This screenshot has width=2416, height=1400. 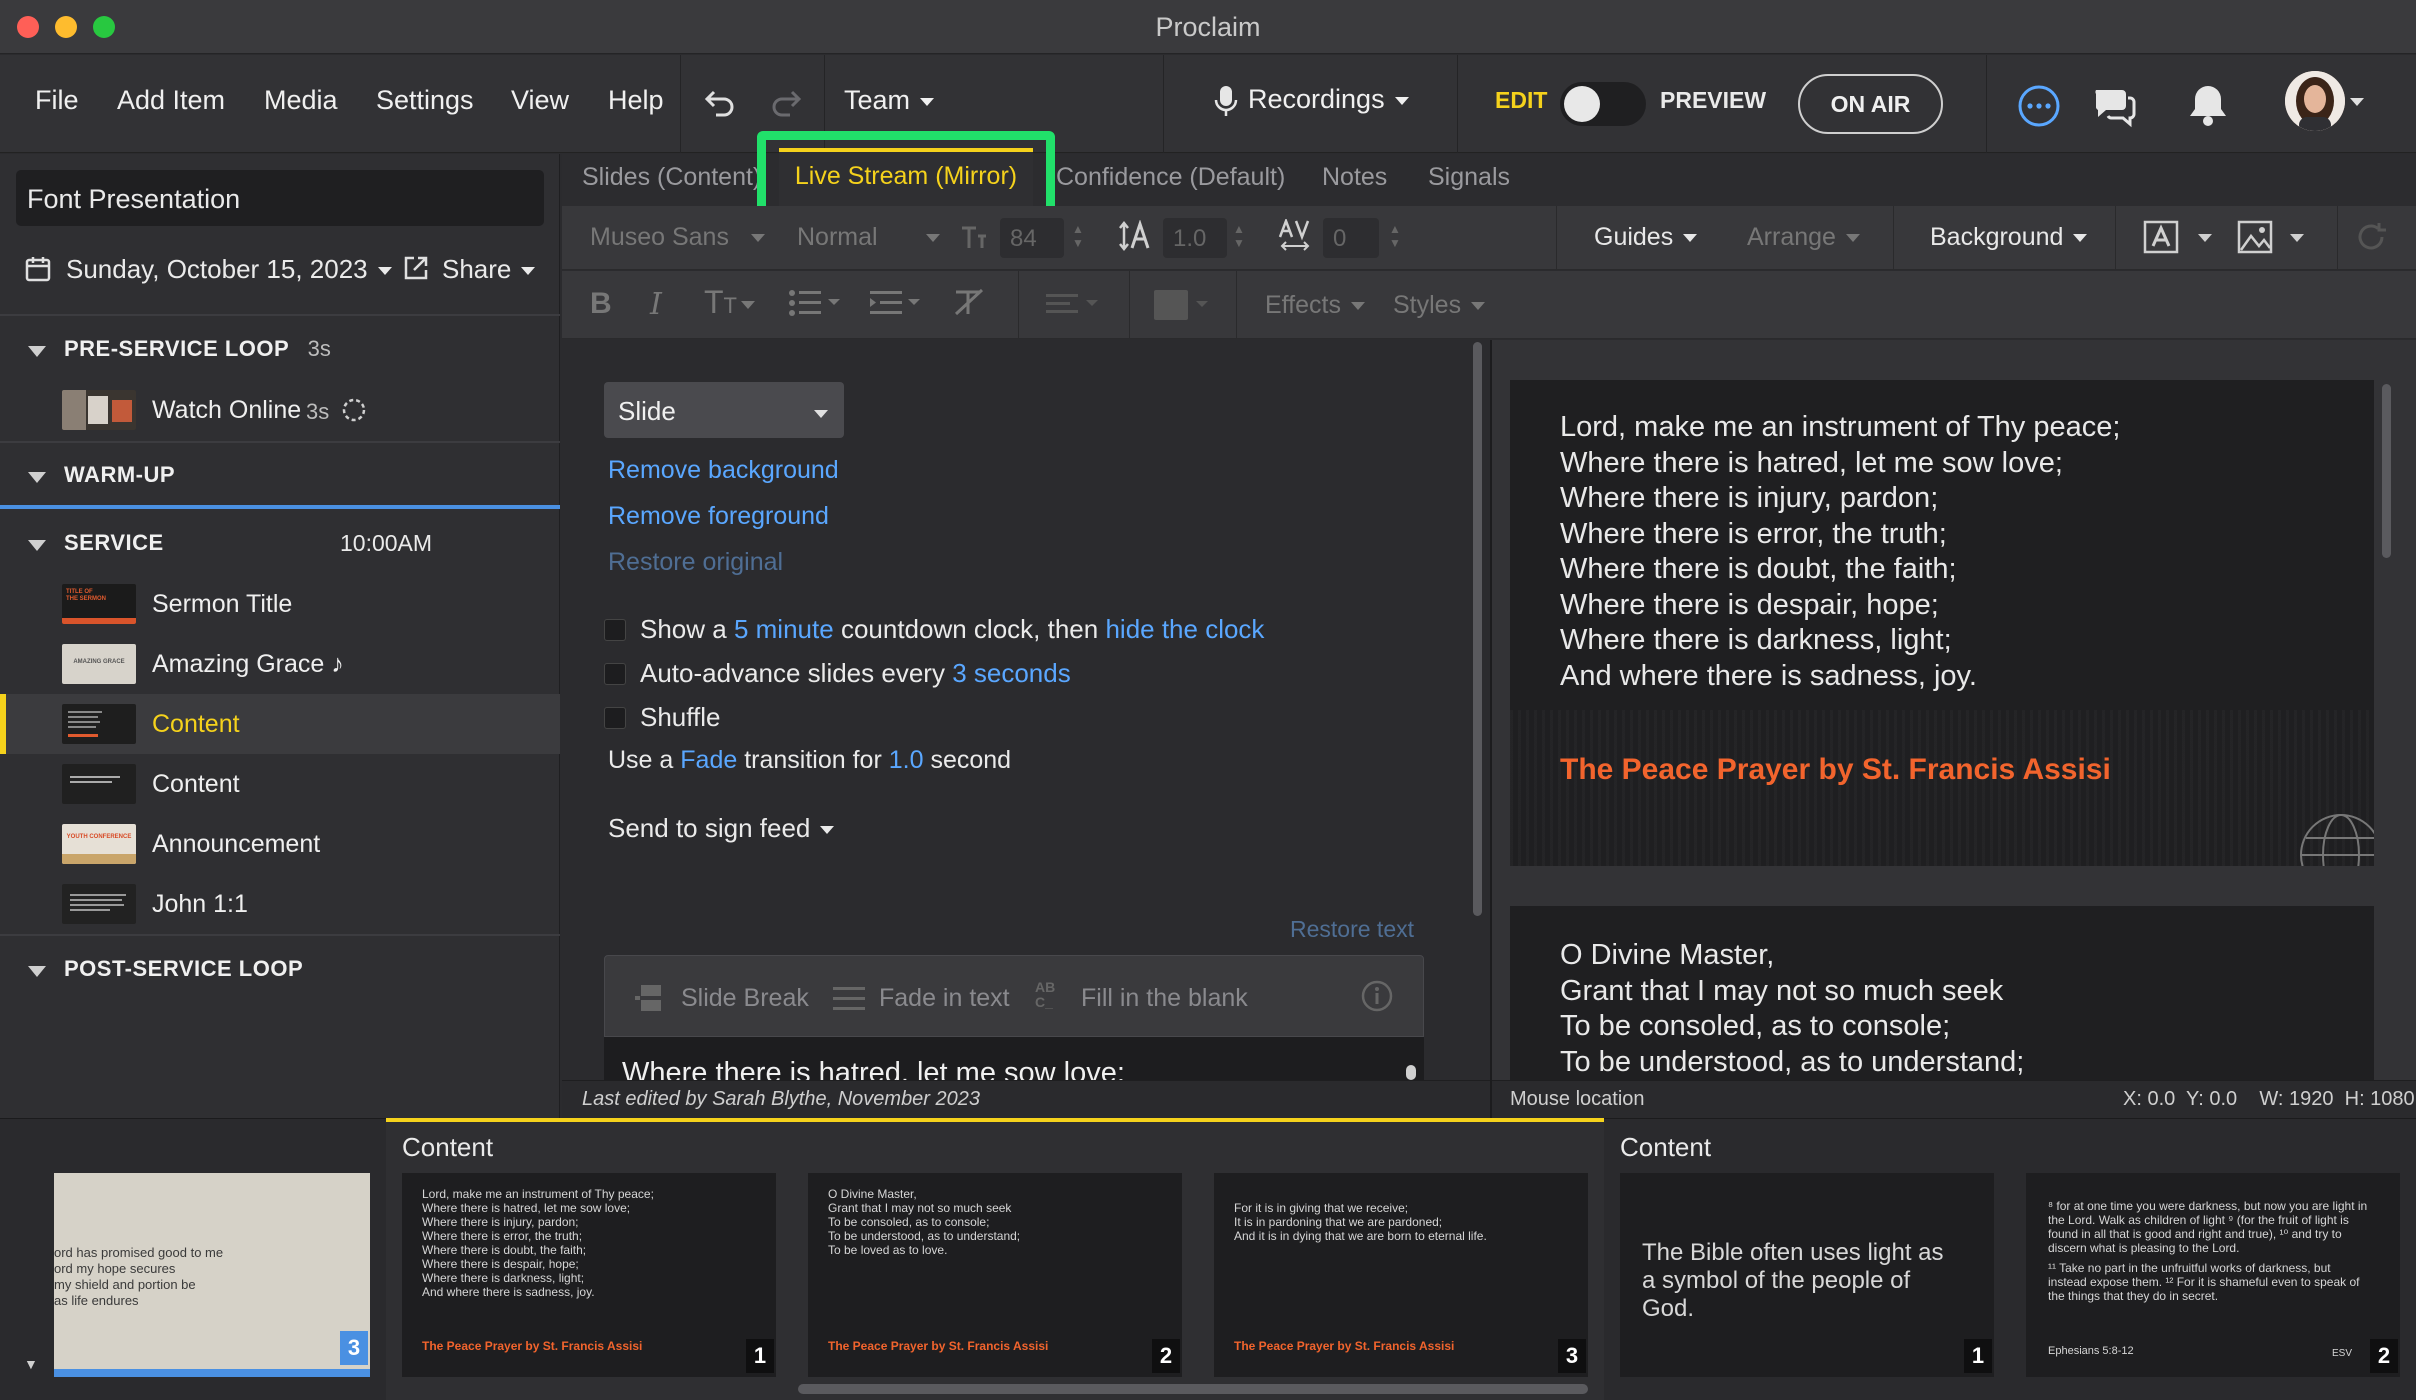 What do you see at coordinates (503, 1278) in the screenshot?
I see `film-line: Where there is darkness, light;` at bounding box center [503, 1278].